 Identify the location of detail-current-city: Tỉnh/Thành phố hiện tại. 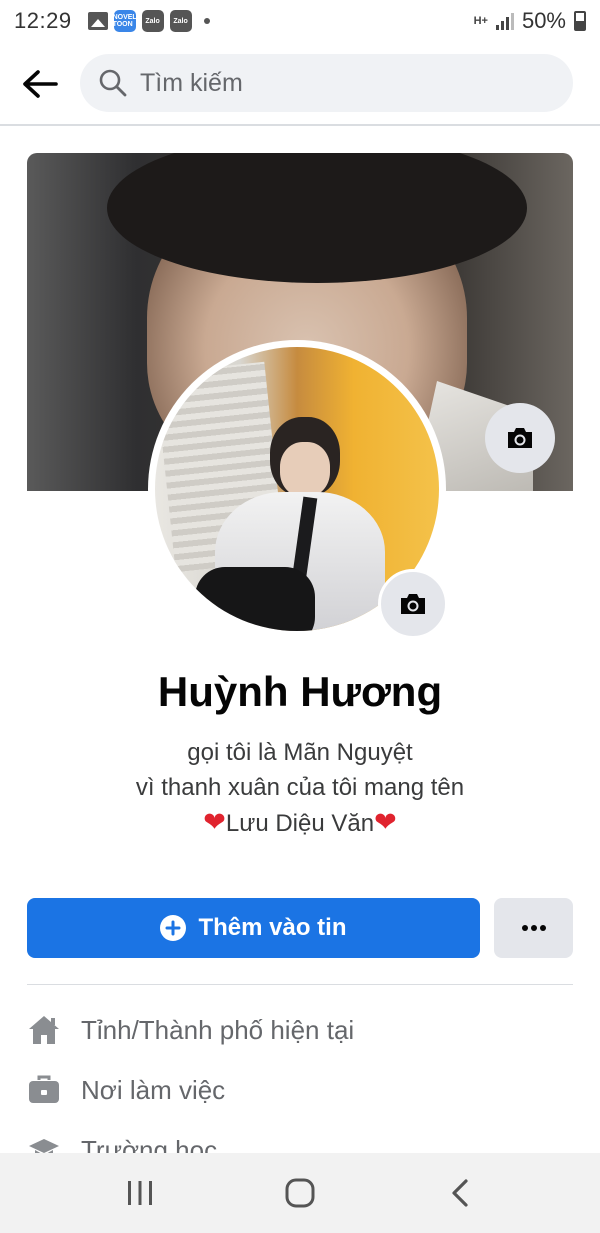
(300, 1030).